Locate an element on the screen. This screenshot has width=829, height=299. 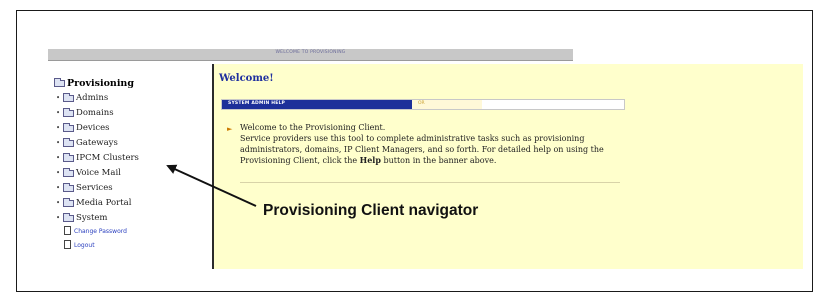
nav-item-admins: • Admins is located at coordinates (82, 97).